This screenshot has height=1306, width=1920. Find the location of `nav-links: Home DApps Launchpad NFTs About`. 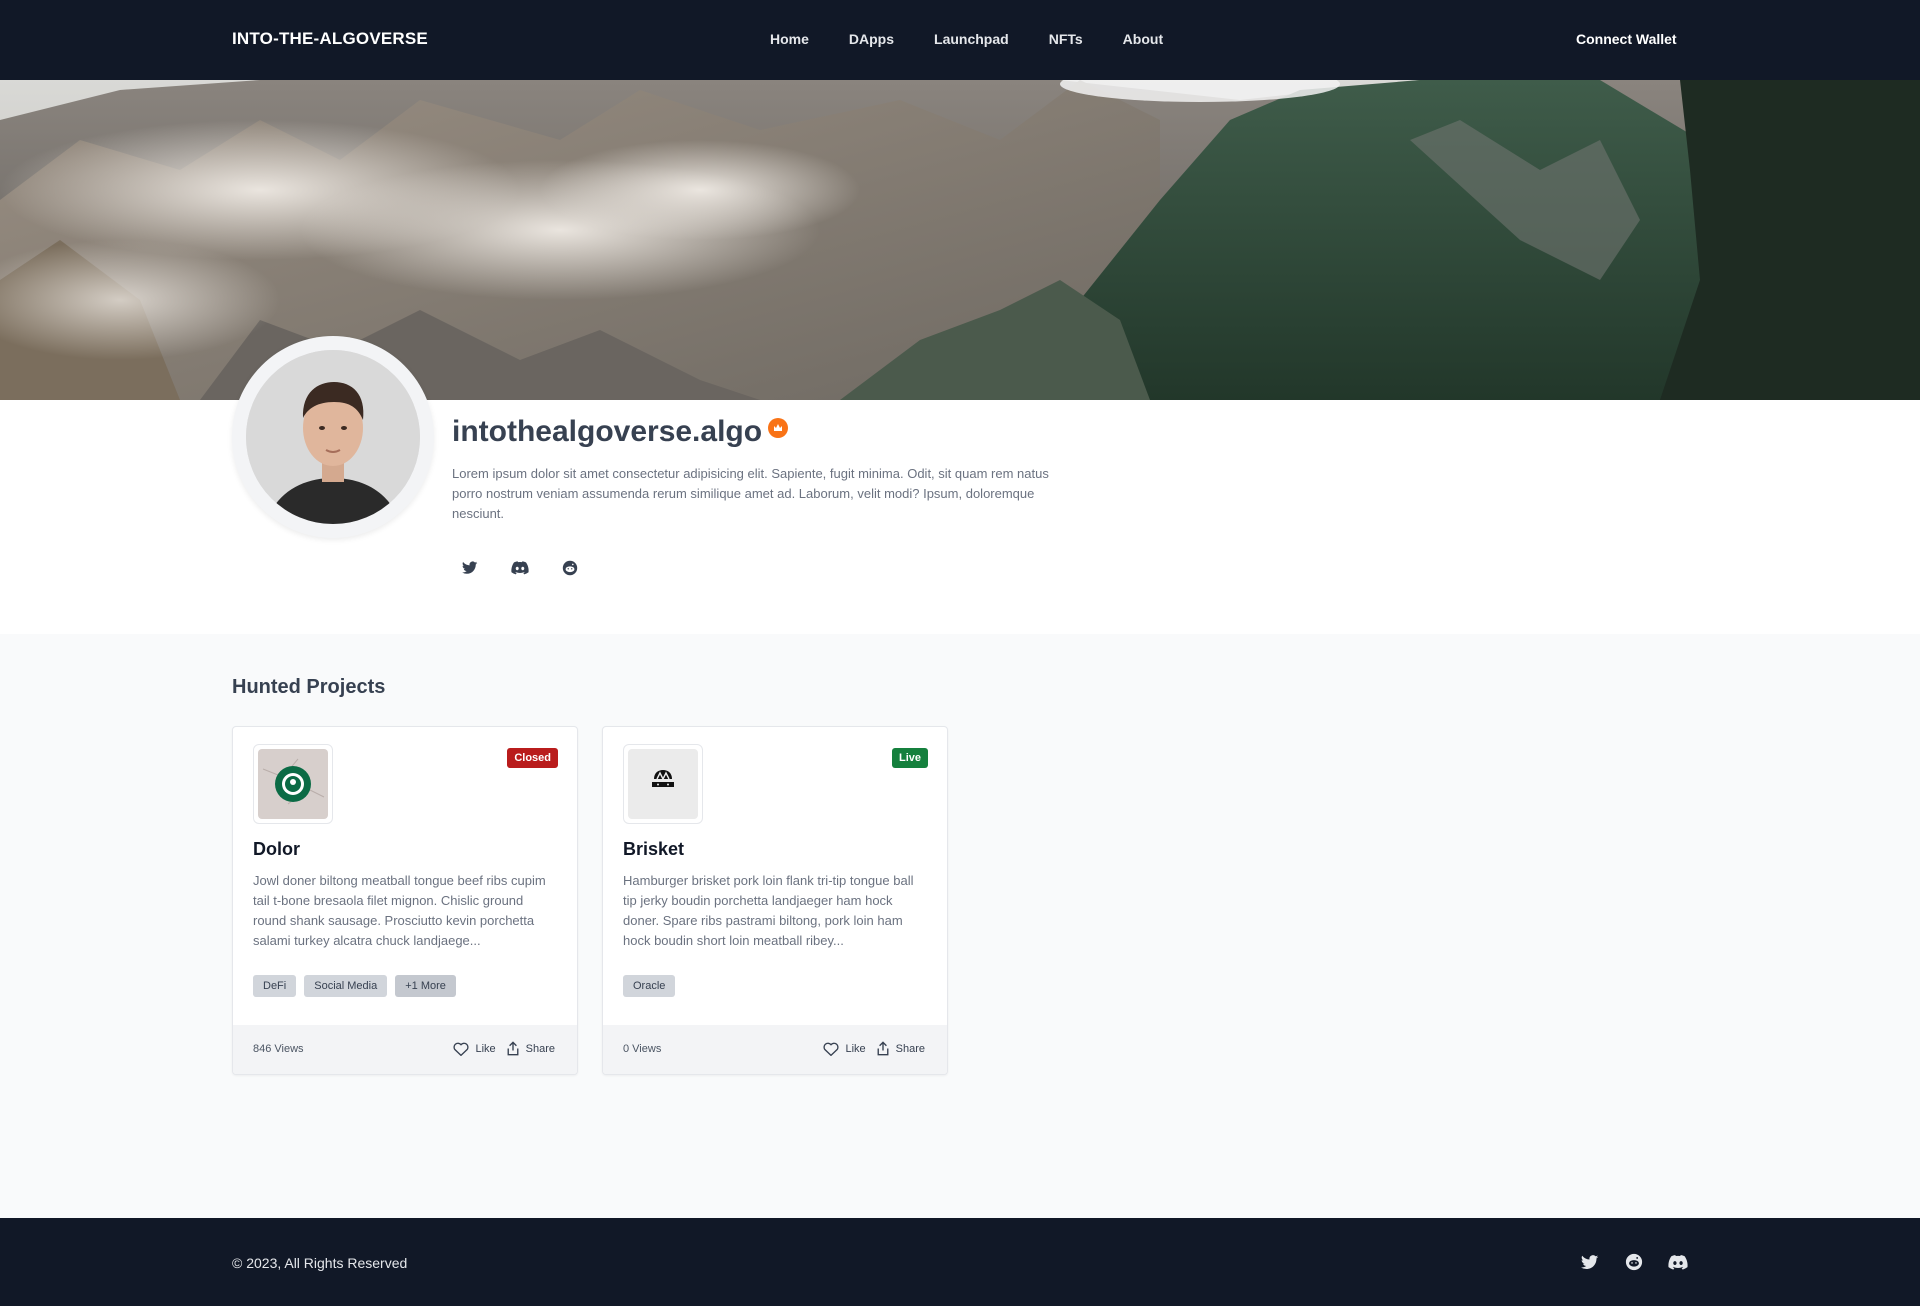

nav-links: Home DApps Launchpad NFTs About is located at coordinates (966, 39).